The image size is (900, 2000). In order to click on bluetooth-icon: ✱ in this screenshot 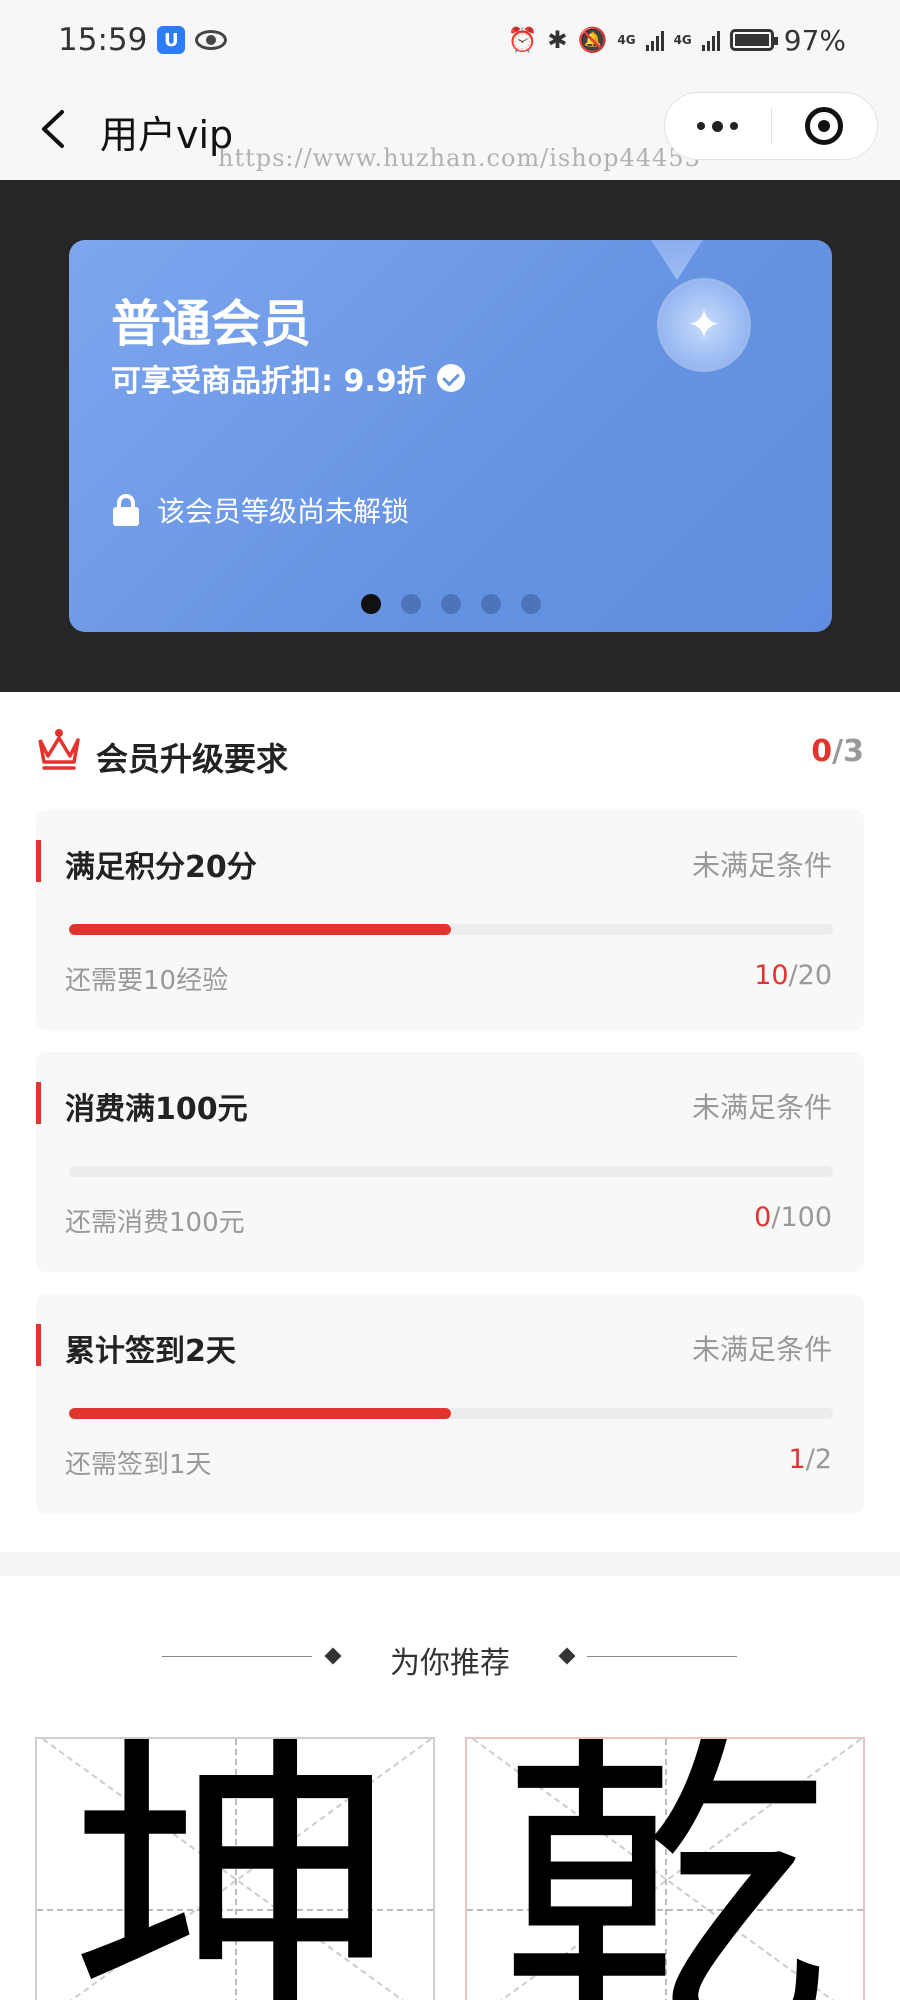, I will do `click(557, 40)`.